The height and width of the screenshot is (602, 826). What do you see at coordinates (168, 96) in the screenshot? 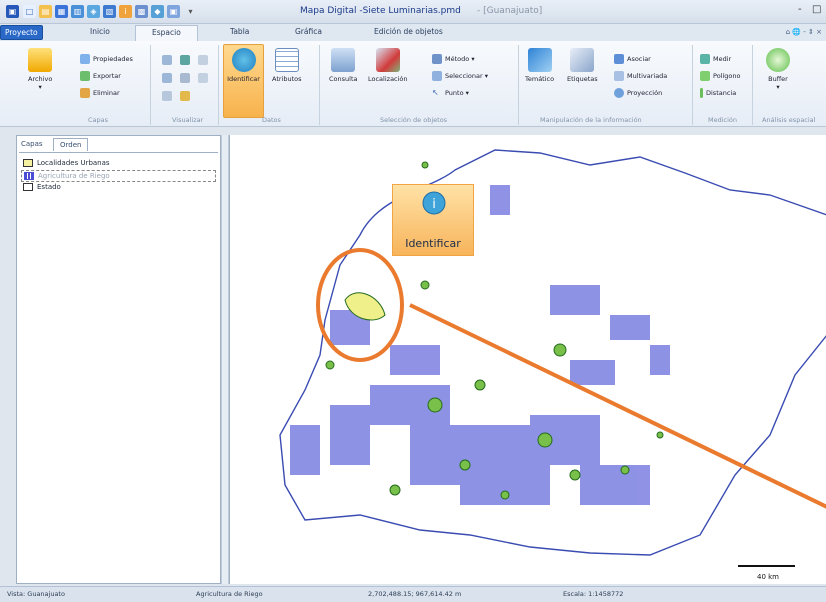
I see `magnifier-icon` at bounding box center [168, 96].